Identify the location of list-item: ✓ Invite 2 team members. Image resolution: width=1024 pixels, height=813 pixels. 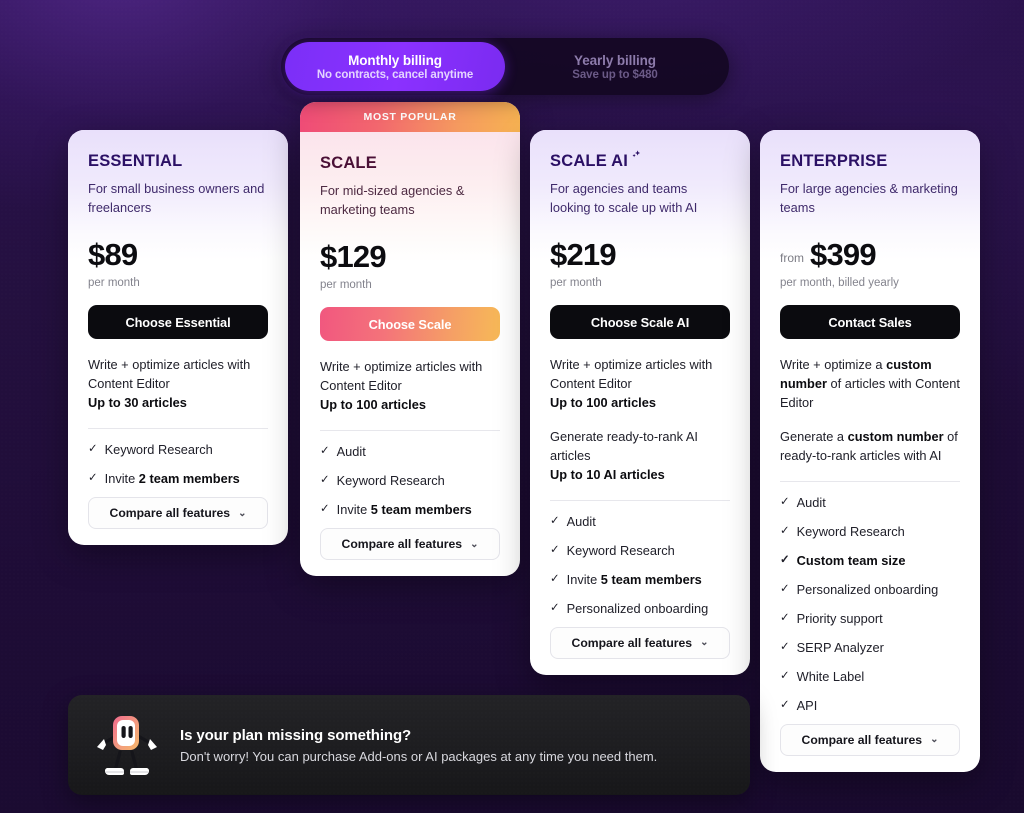
(178, 479).